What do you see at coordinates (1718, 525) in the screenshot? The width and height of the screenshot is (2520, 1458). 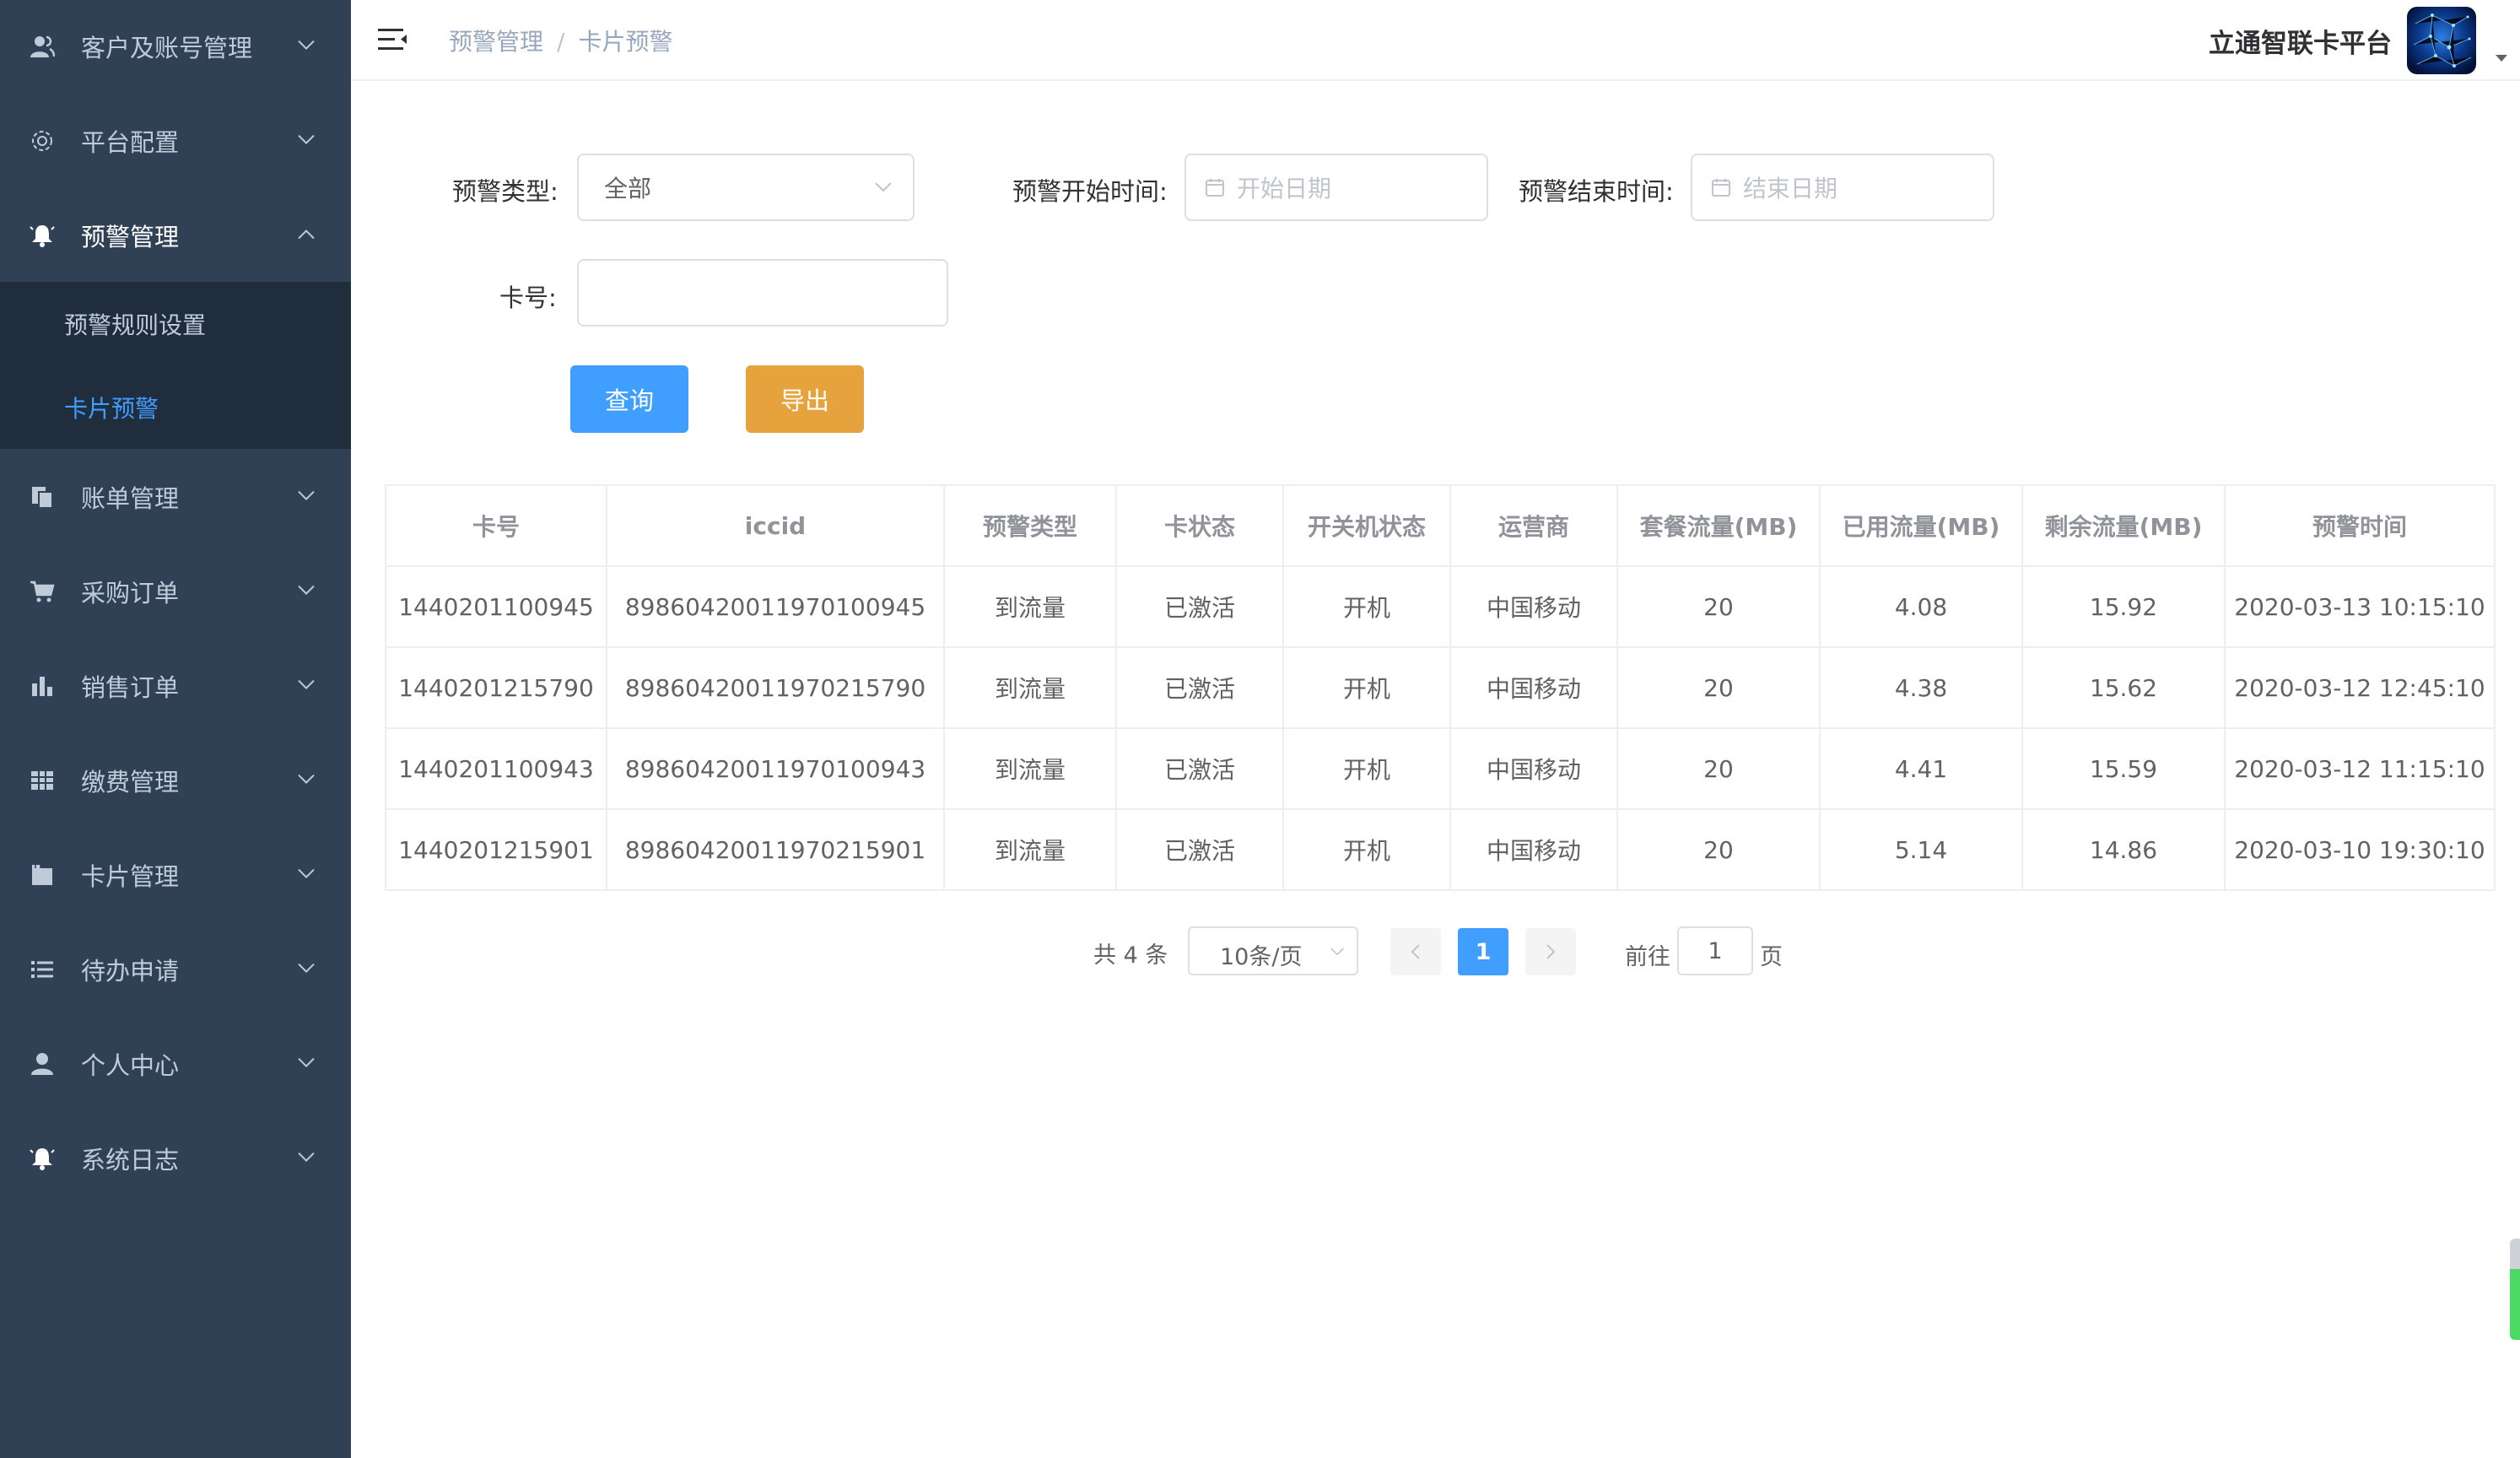 I see `column-header: 套餐流量(MB)` at bounding box center [1718, 525].